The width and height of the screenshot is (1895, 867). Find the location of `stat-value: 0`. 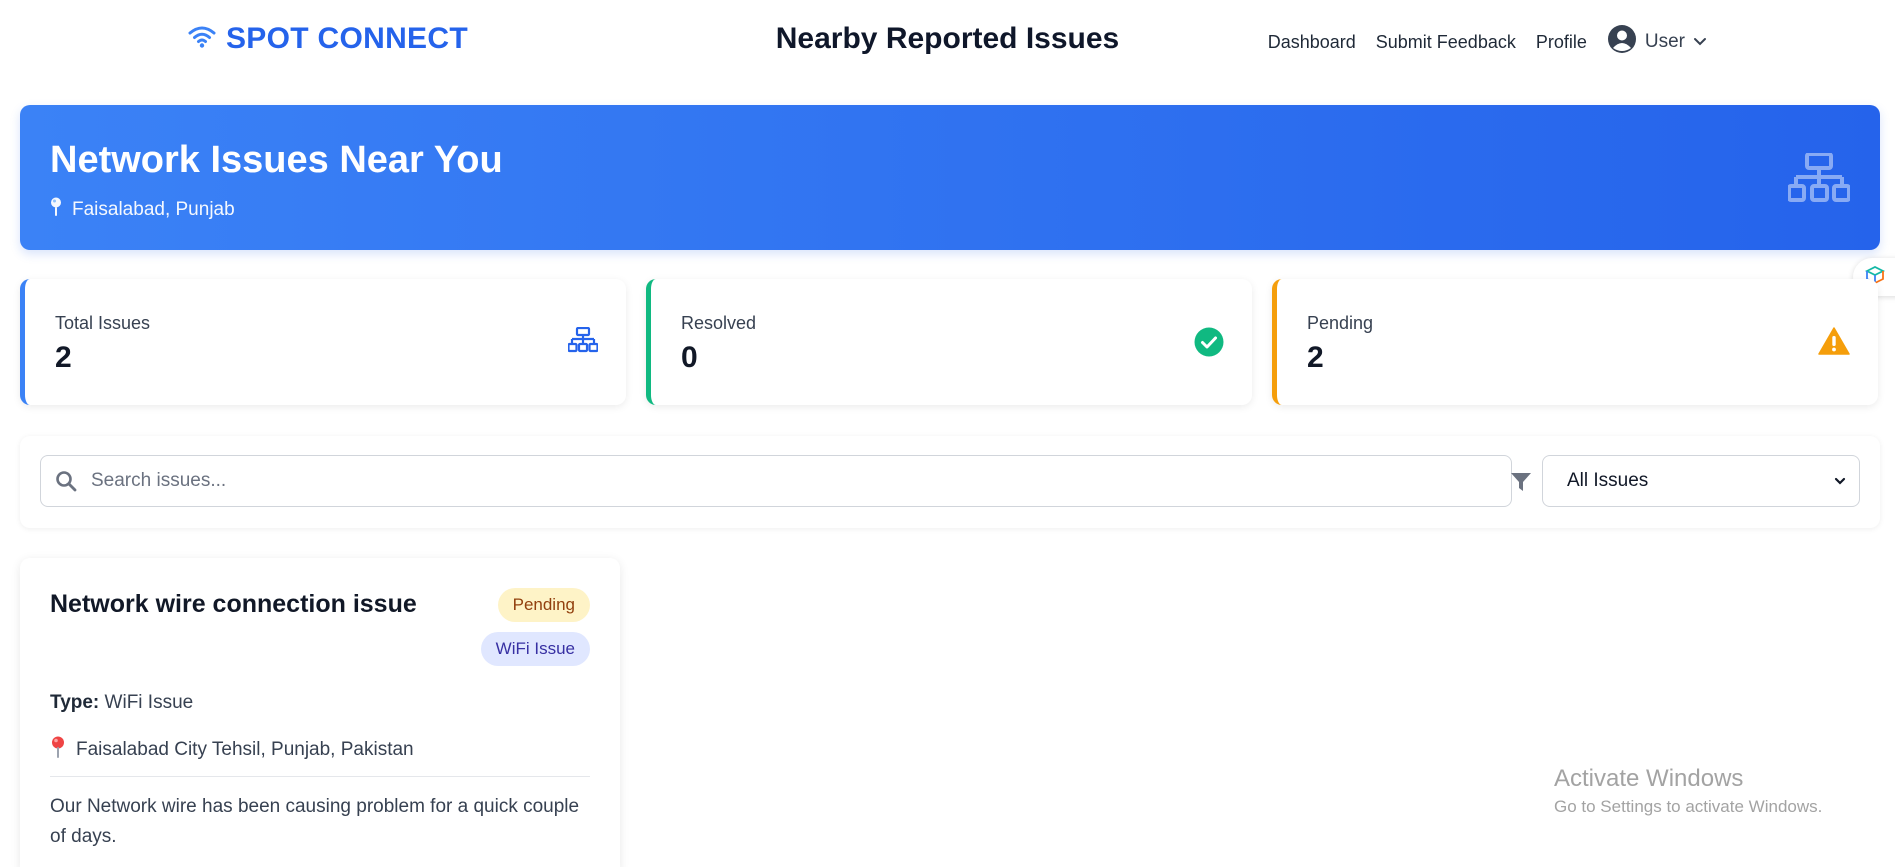

stat-value: 0 is located at coordinates (689, 357).